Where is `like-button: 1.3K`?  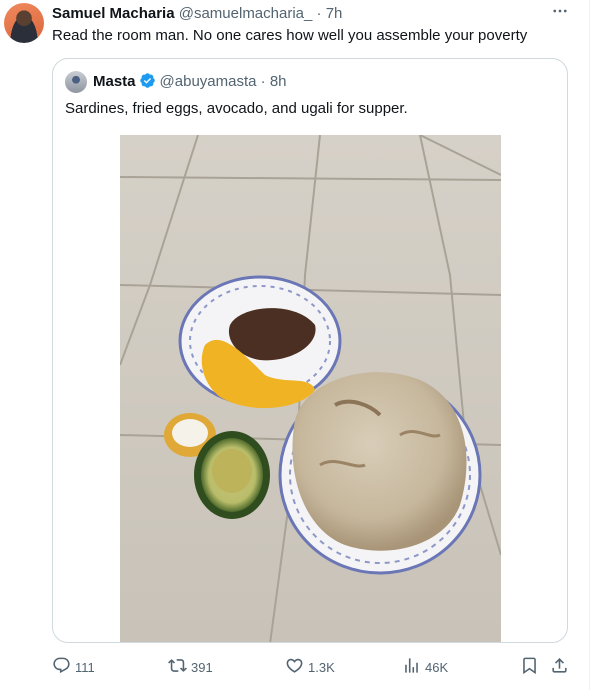 like-button: 1.3K is located at coordinates (310, 667).